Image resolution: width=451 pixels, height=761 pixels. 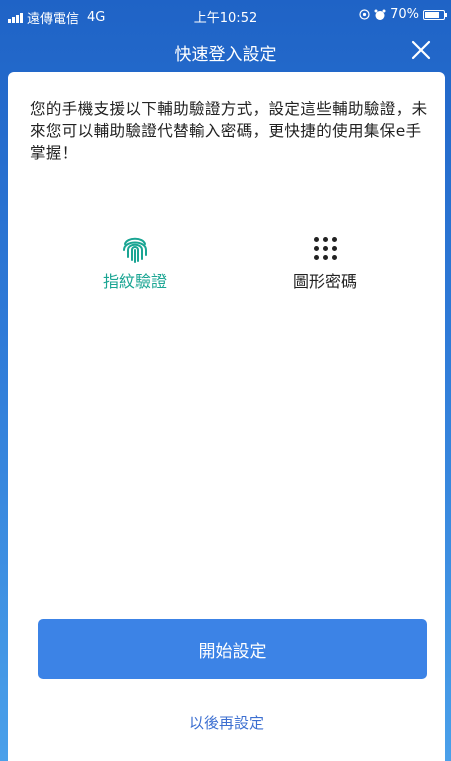 I want to click on fingerprint-option: 指紋驗證, so click(x=135, y=262).